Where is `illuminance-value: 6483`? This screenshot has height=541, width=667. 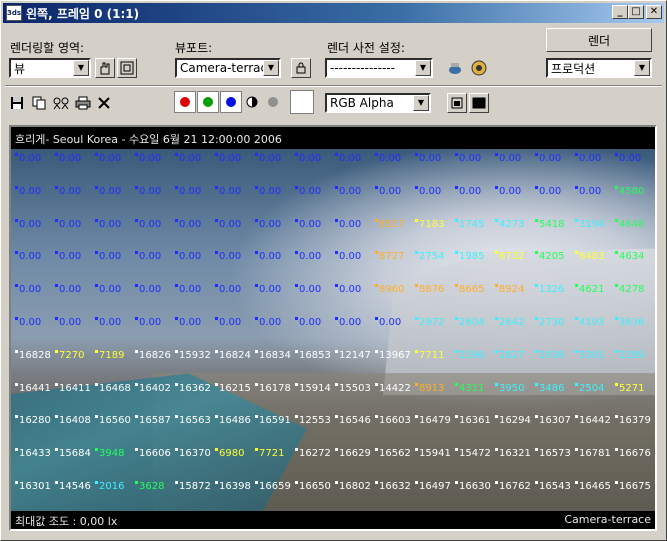 illuminance-value: 6483 is located at coordinates (589, 256).